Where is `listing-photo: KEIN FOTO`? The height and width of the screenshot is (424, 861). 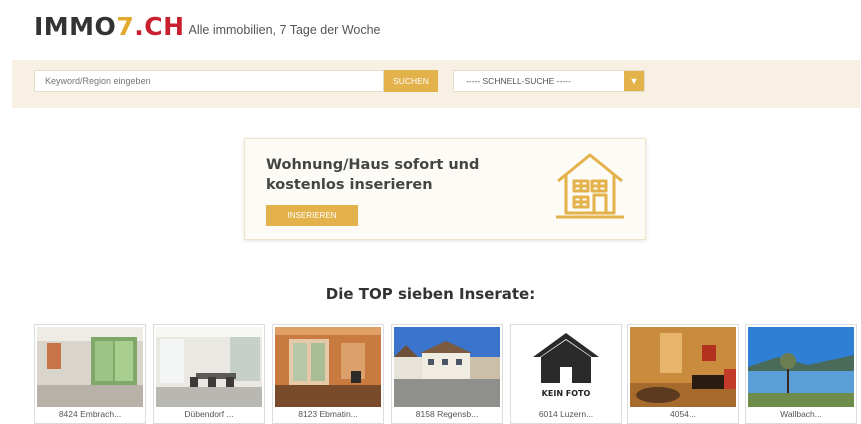 listing-photo: KEIN FOTO is located at coordinates (566, 367).